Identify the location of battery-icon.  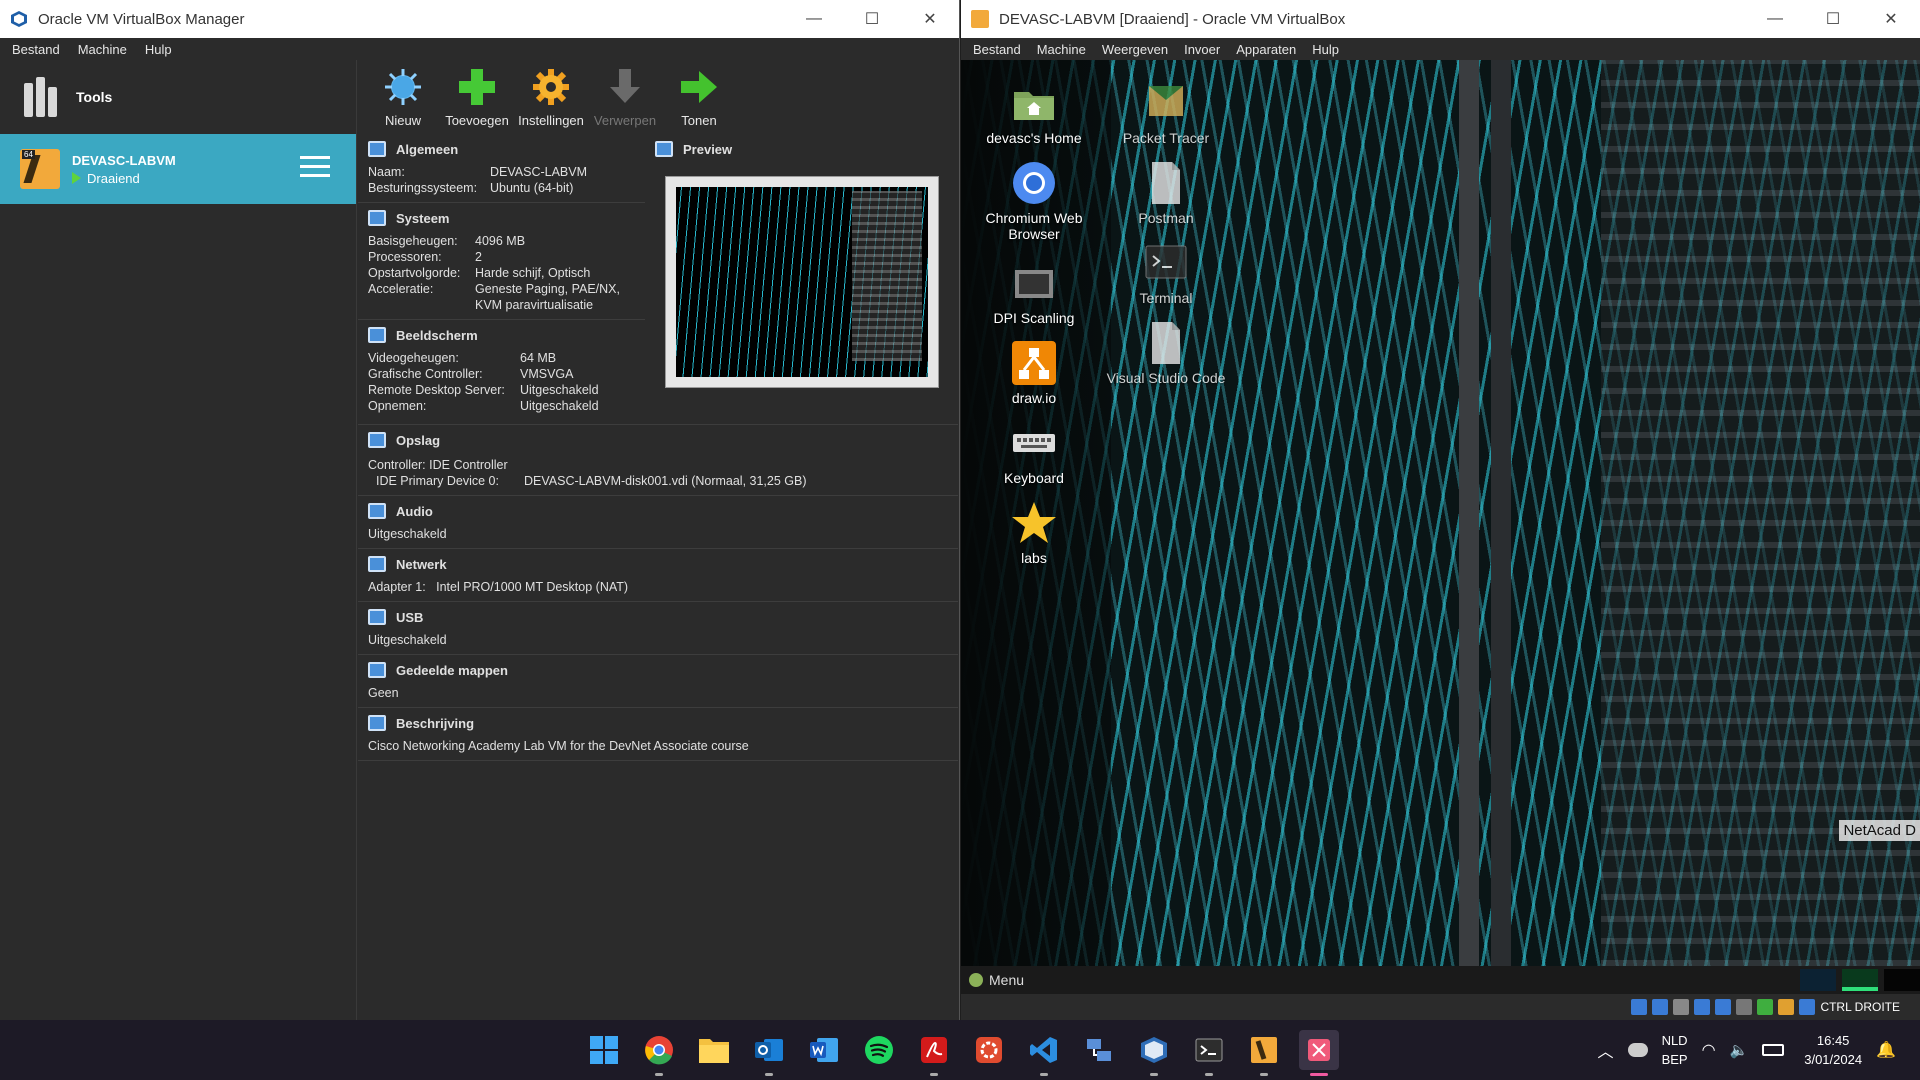
(1773, 1050).